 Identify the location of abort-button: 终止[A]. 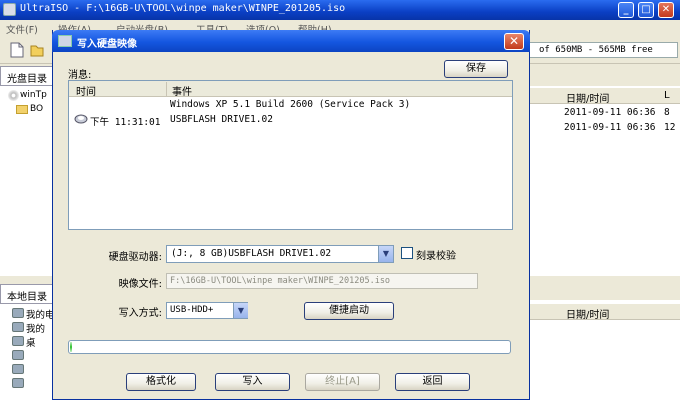
(342, 382).